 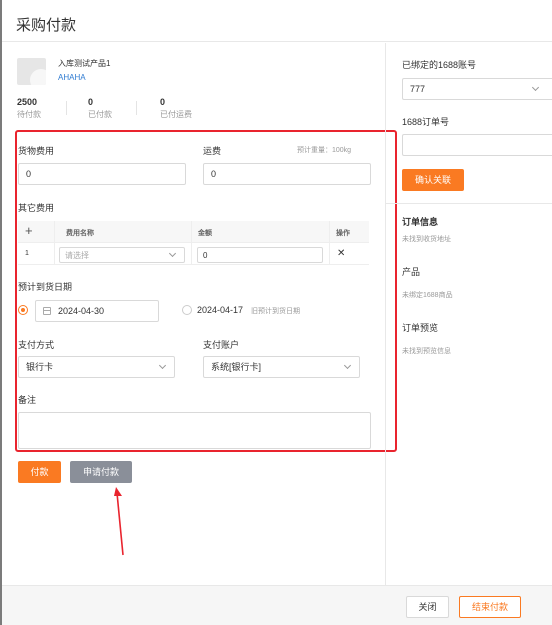 I want to click on order-number-input, so click(x=477, y=145).